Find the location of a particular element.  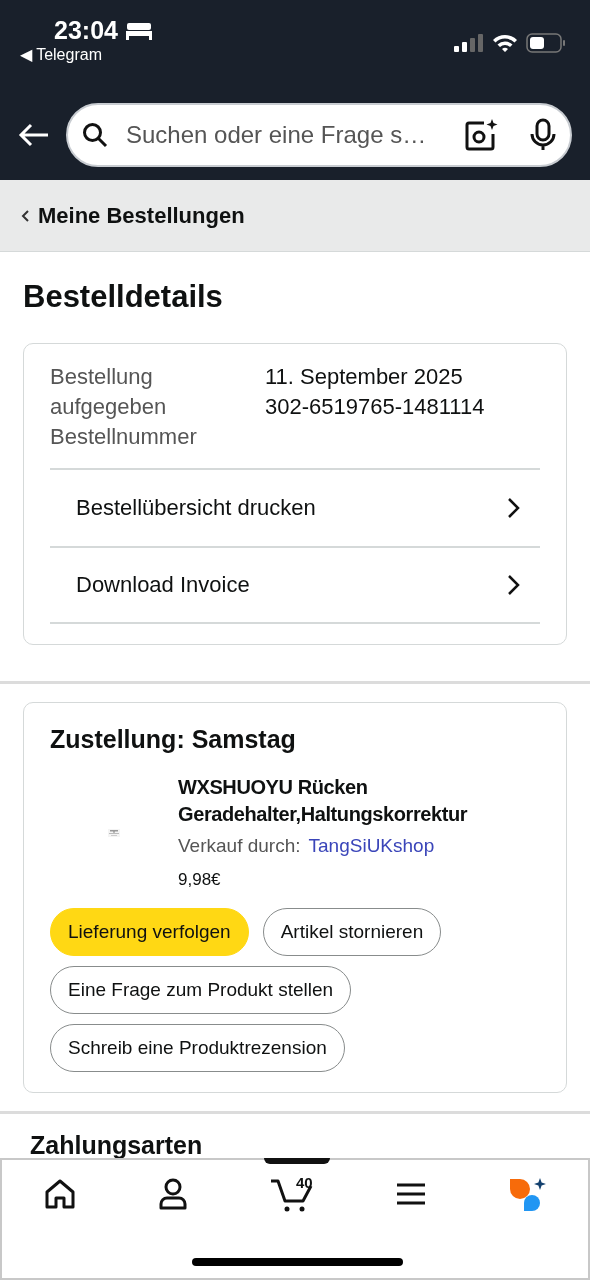

page-title: Bestelldetails is located at coordinates (123, 297).